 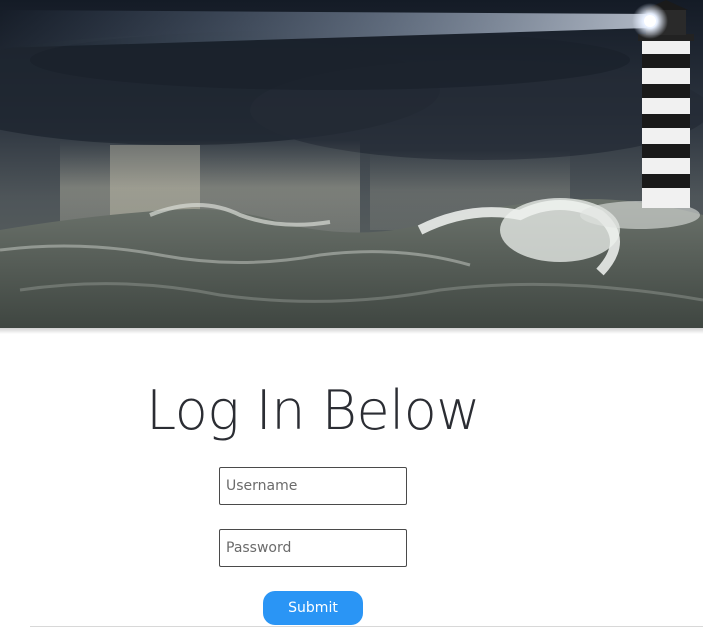 What do you see at coordinates (313, 486) in the screenshot?
I see `username-input` at bounding box center [313, 486].